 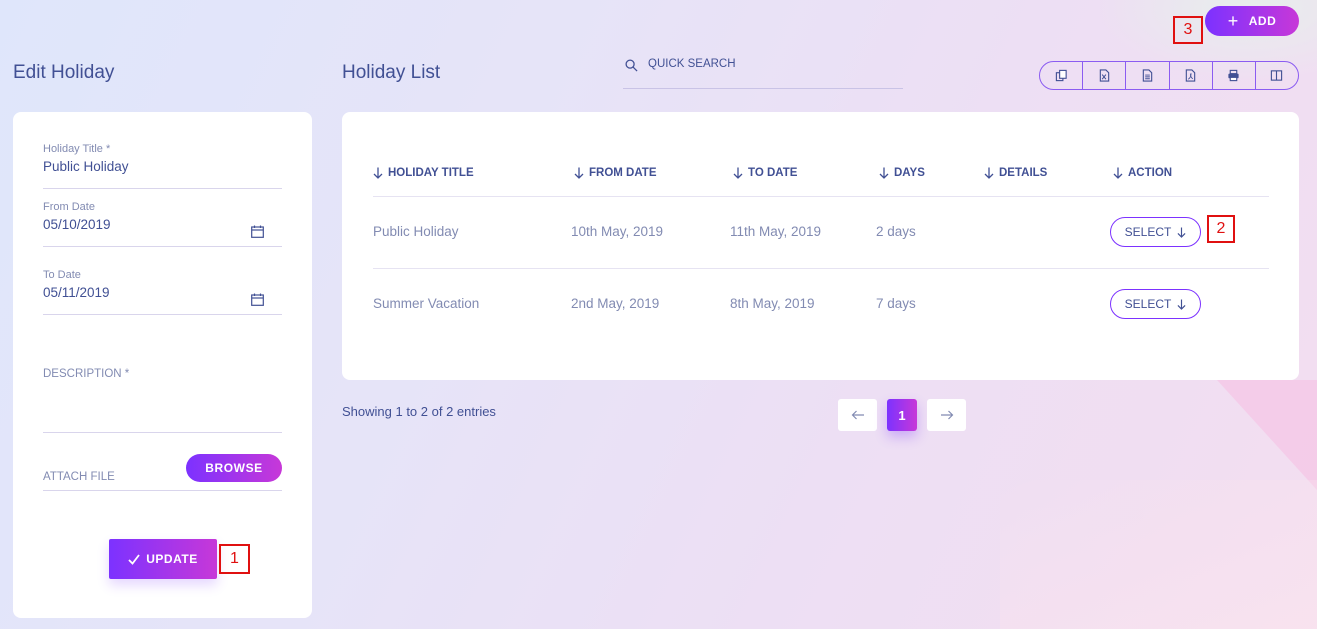 What do you see at coordinates (77, 224) in the screenshot?
I see `from-date-value: 05/10/2019` at bounding box center [77, 224].